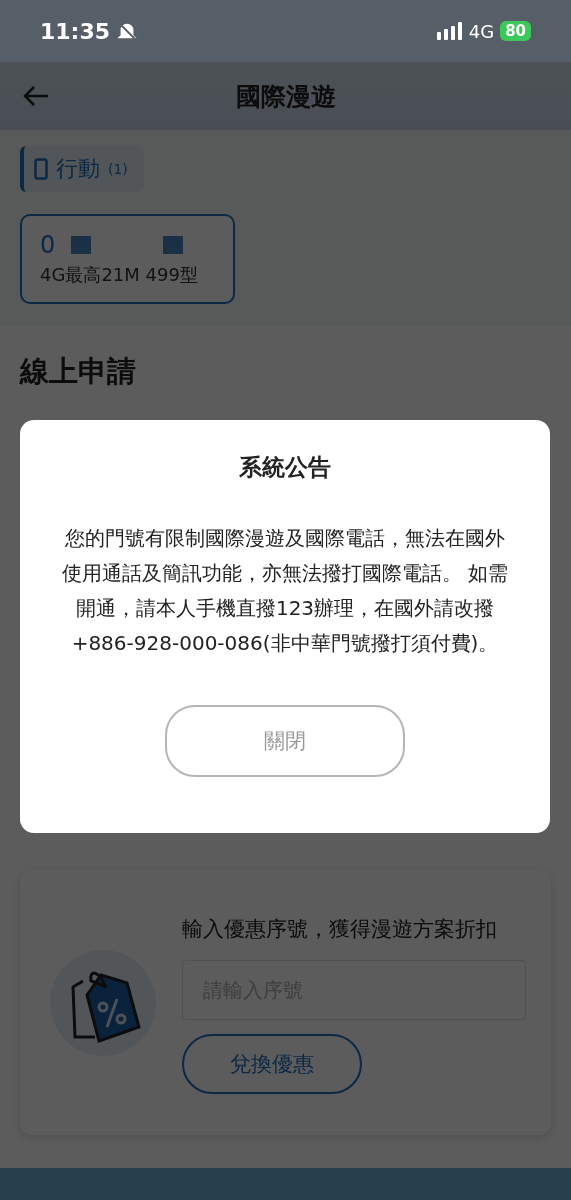  I want to click on page-title: 國際漫遊, so click(285, 96).